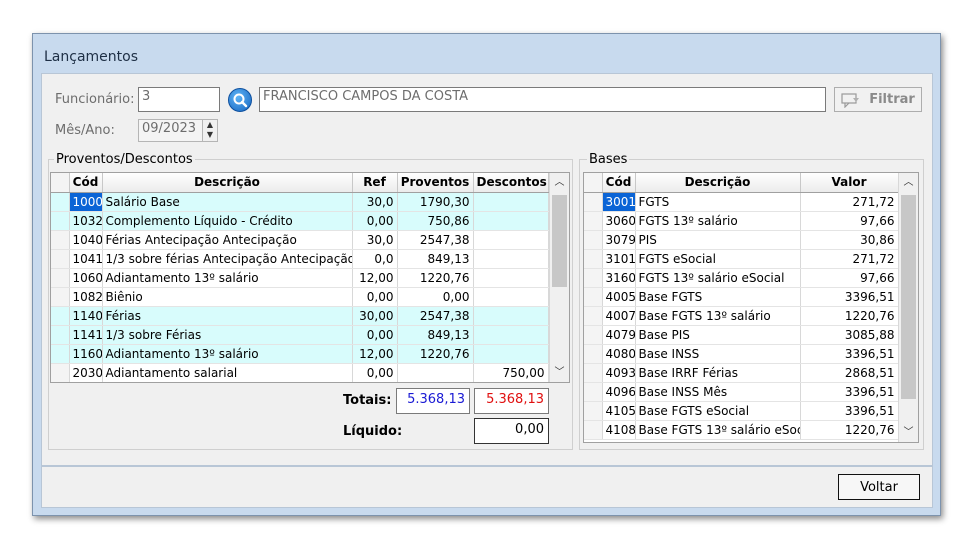  Describe the element at coordinates (593, 183) in the screenshot. I see `row-indicator-header` at that location.